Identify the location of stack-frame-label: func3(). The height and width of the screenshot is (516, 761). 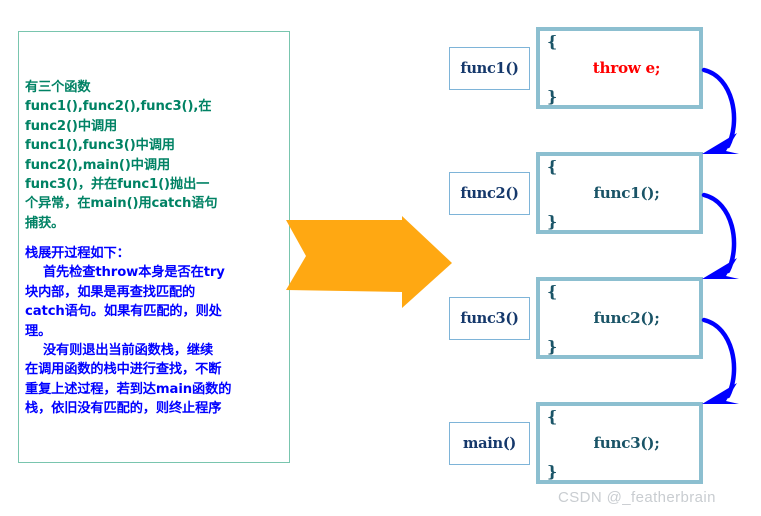
(489, 318).